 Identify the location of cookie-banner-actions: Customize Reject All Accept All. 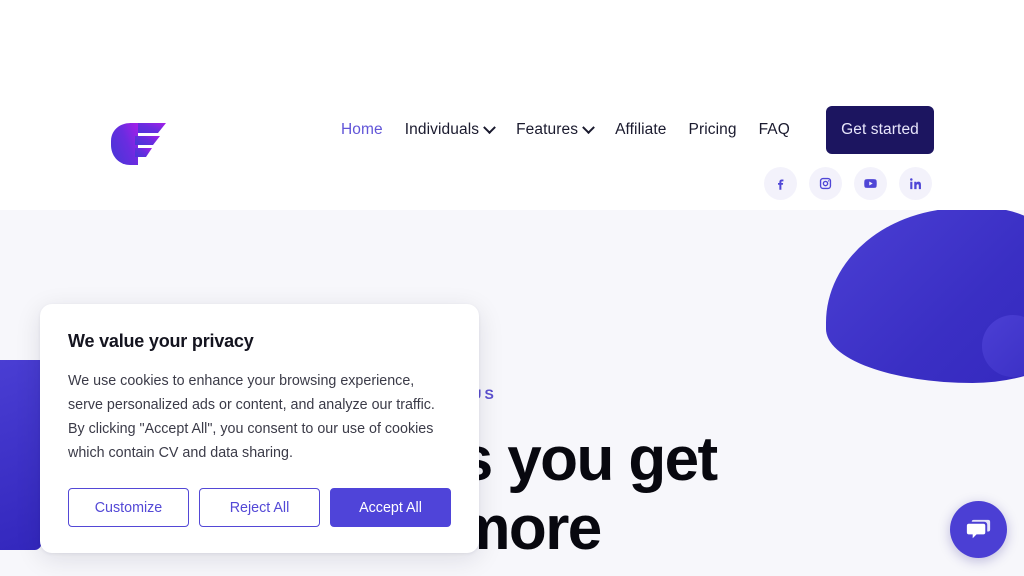
(259, 507).